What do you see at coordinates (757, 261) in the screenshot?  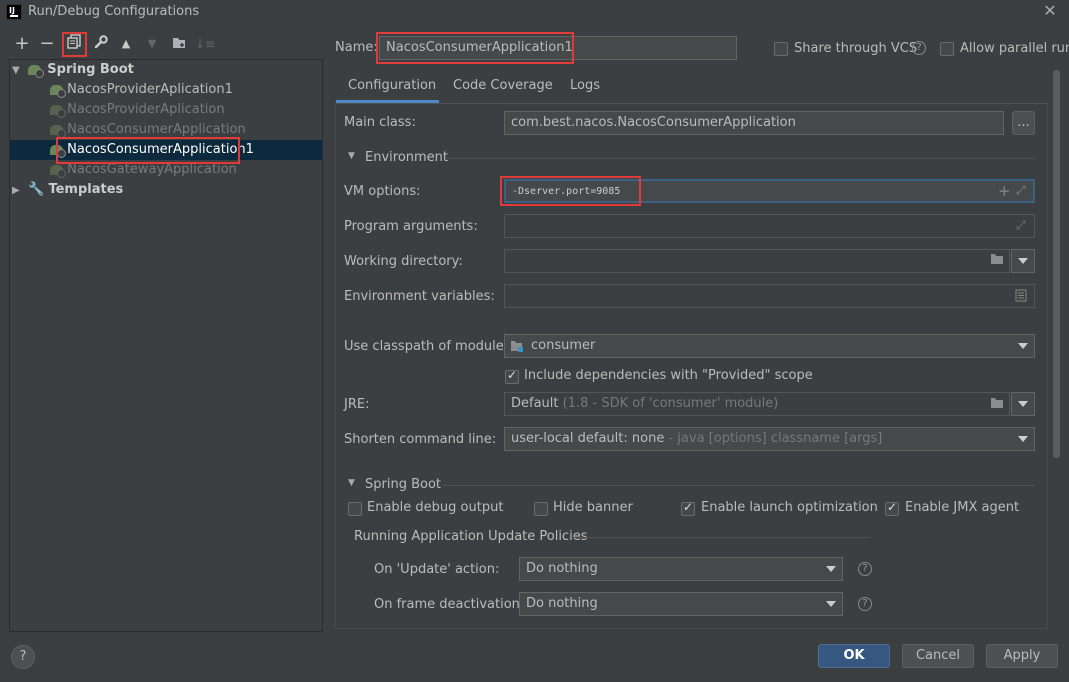 I see `working-directory-field` at bounding box center [757, 261].